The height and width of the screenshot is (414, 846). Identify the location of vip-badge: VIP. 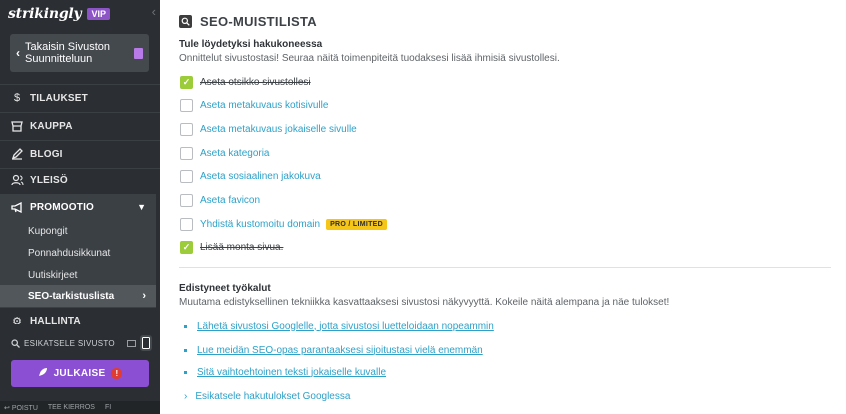
(98, 14).